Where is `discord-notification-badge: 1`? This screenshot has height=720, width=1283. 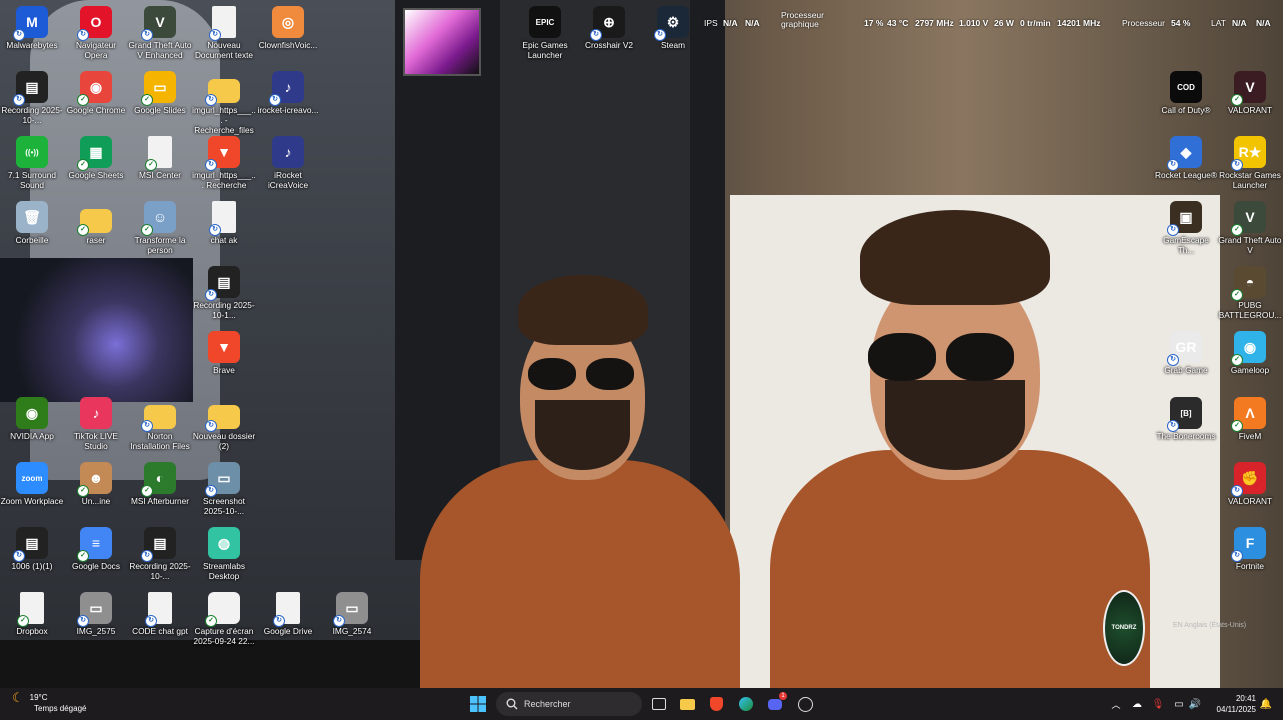 discord-notification-badge: 1 is located at coordinates (783, 696).